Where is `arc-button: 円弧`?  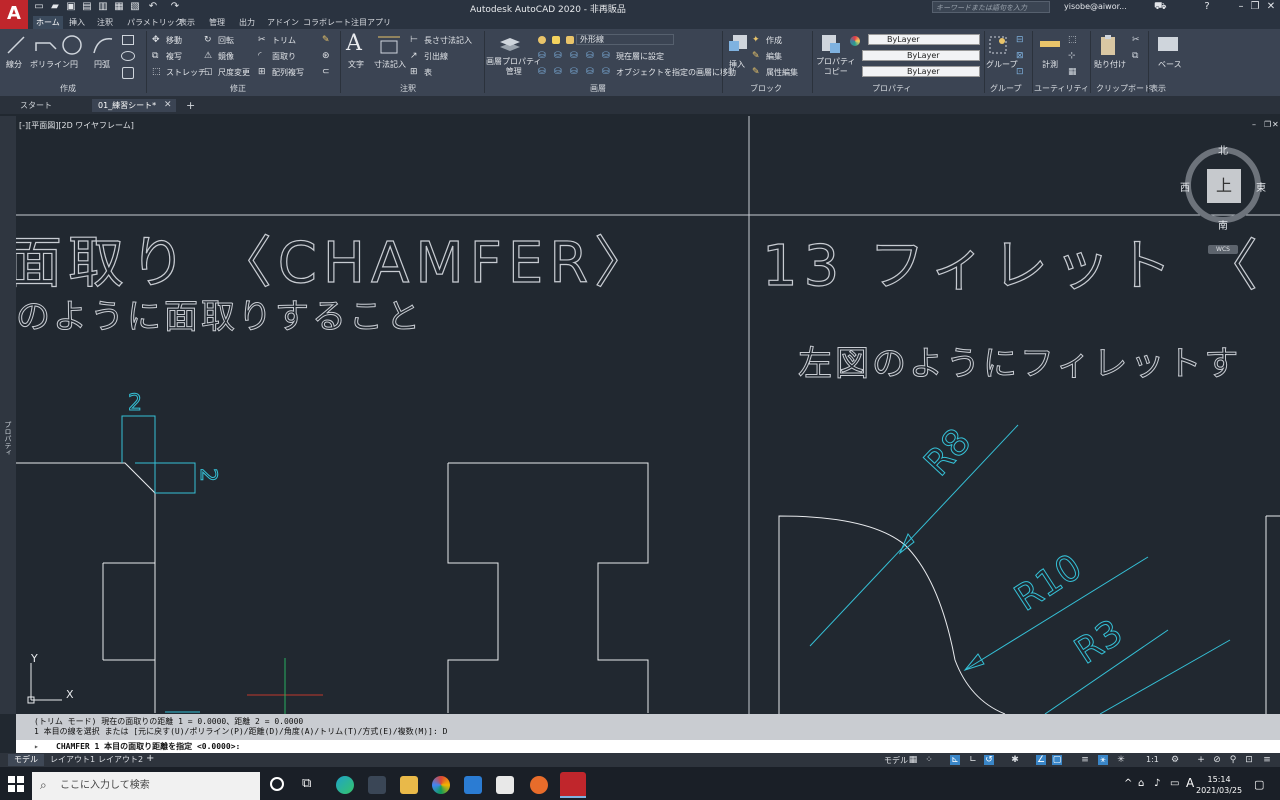 arc-button: 円弧 is located at coordinates (102, 64).